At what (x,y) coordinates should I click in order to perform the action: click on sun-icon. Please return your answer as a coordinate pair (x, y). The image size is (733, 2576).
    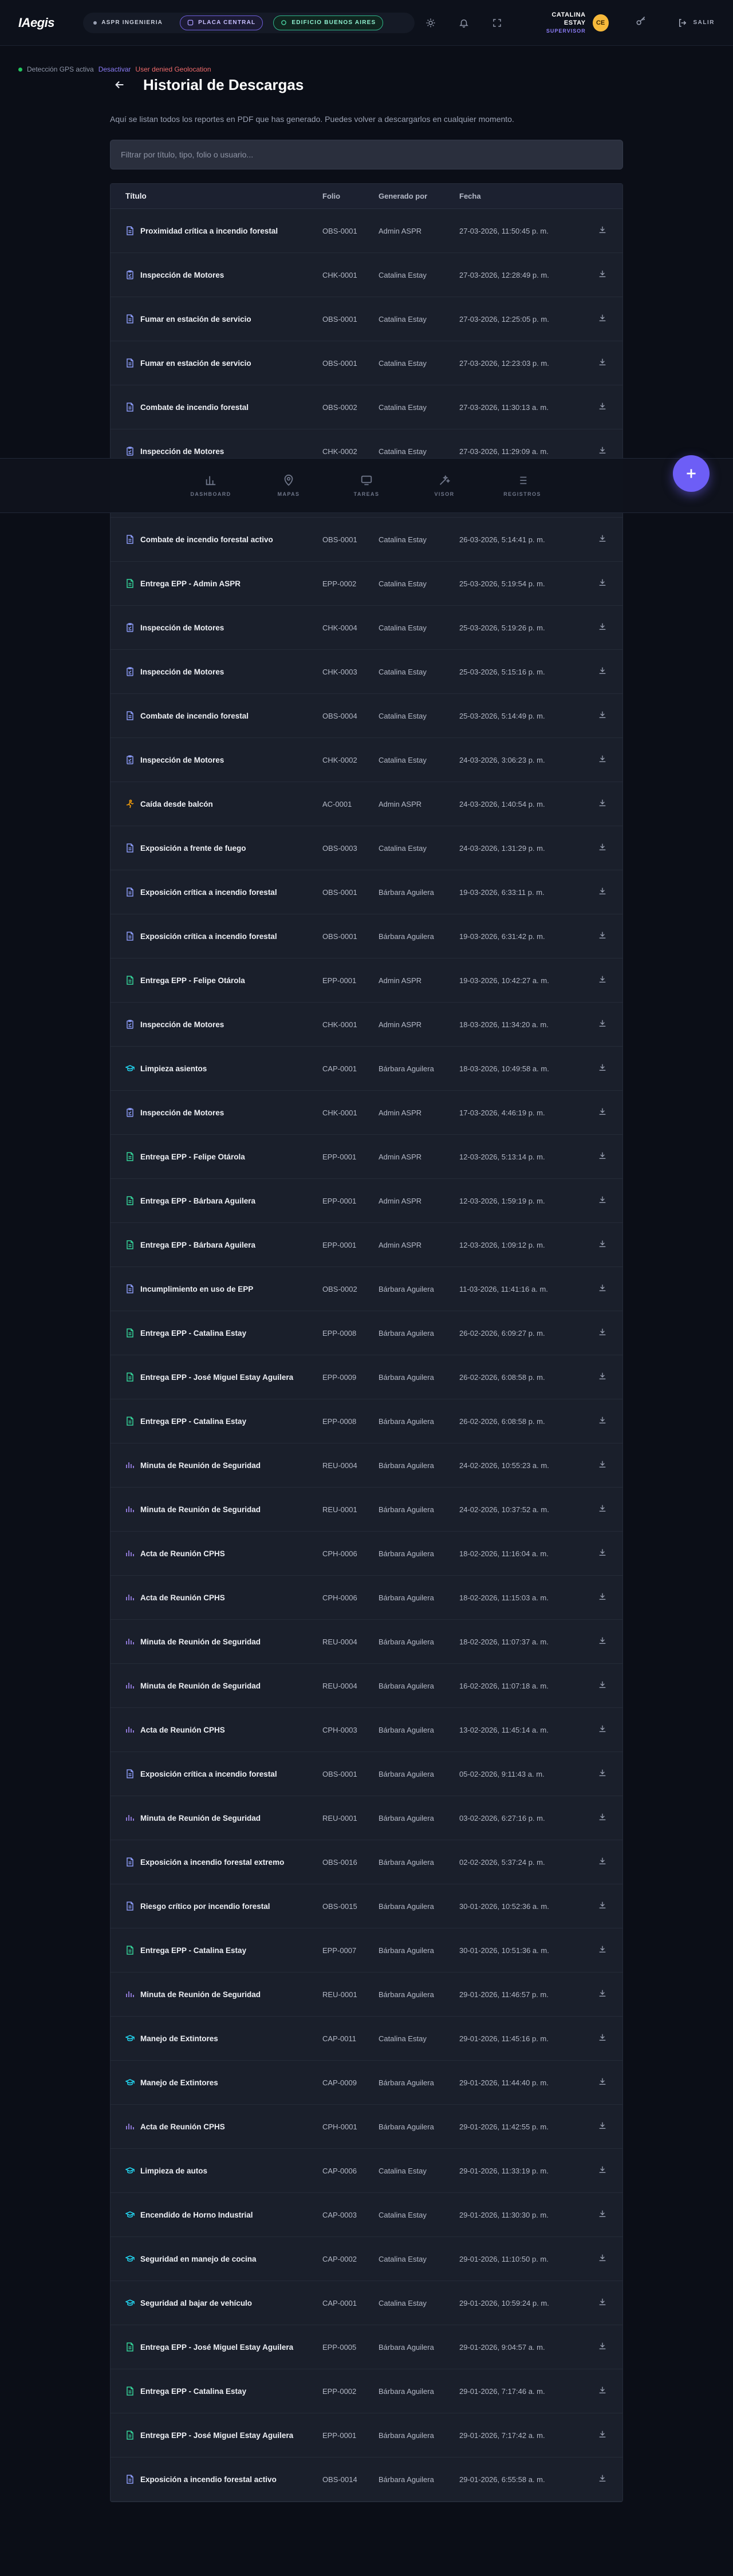
    Looking at the image, I should click on (430, 23).